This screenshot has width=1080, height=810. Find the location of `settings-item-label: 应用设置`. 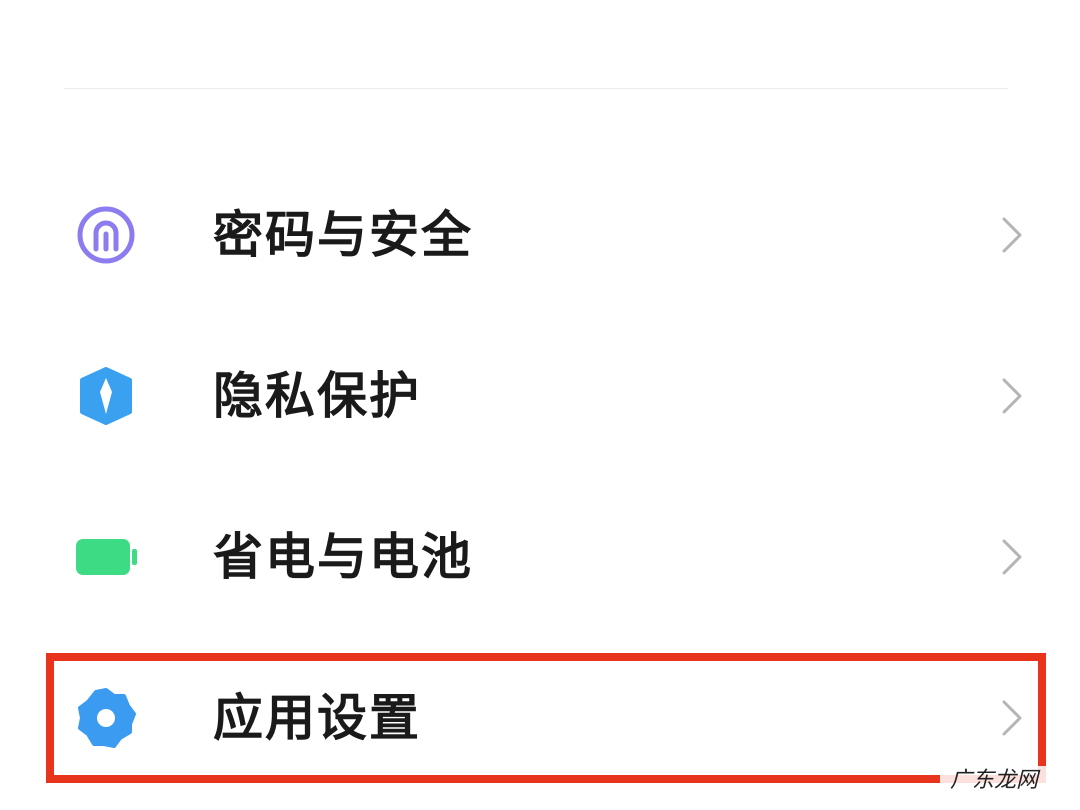

settings-item-label: 应用设置 is located at coordinates (317, 718).